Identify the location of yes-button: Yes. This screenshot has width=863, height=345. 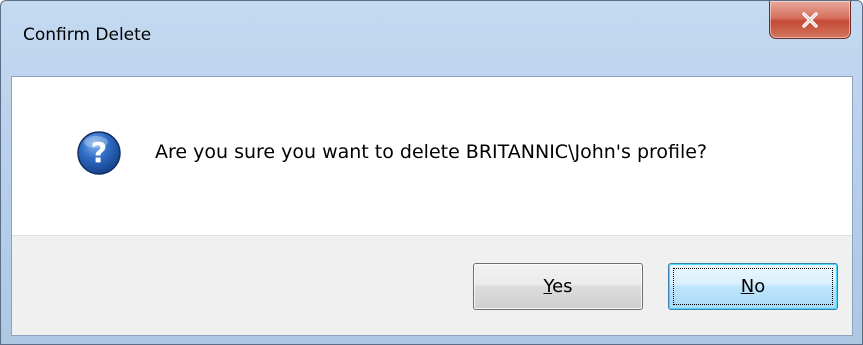
(558, 286).